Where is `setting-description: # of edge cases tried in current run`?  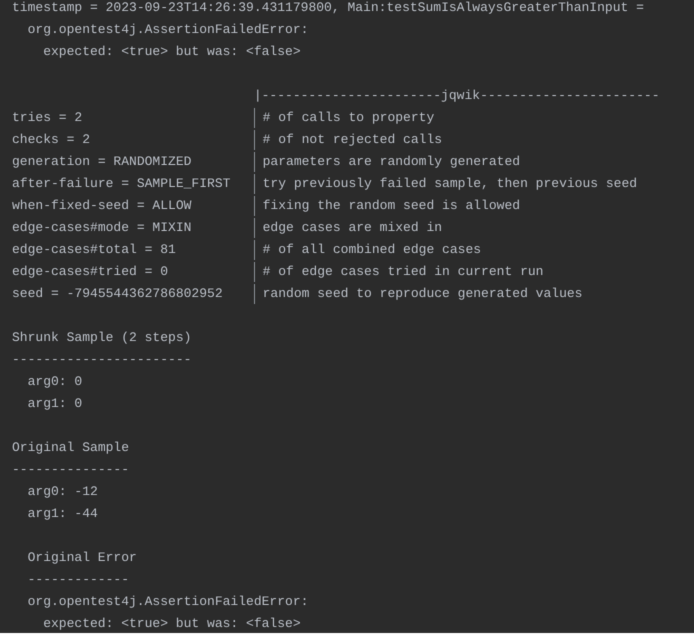
setting-description: # of edge cases tried in current run is located at coordinates (399, 272).